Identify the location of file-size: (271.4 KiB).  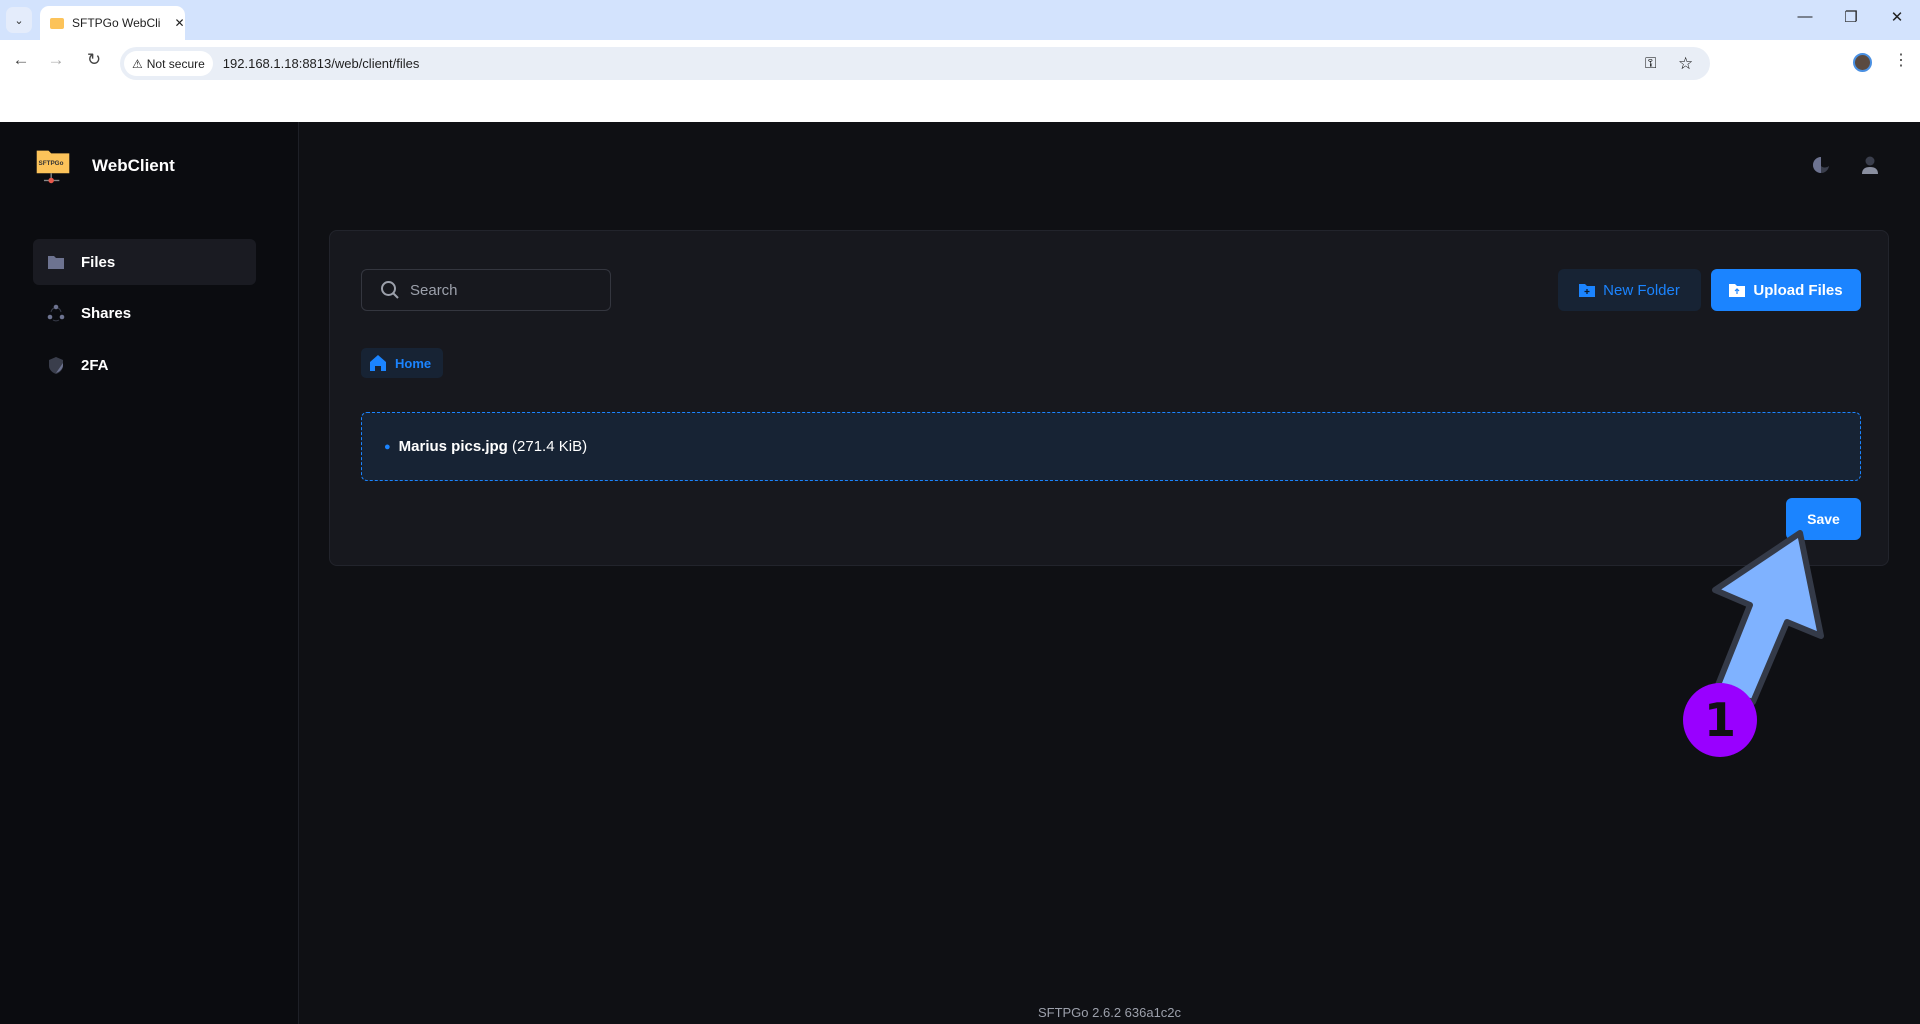
(550, 446).